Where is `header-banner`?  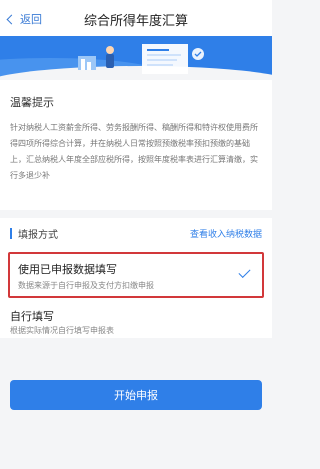
header-banner is located at coordinates (136, 58).